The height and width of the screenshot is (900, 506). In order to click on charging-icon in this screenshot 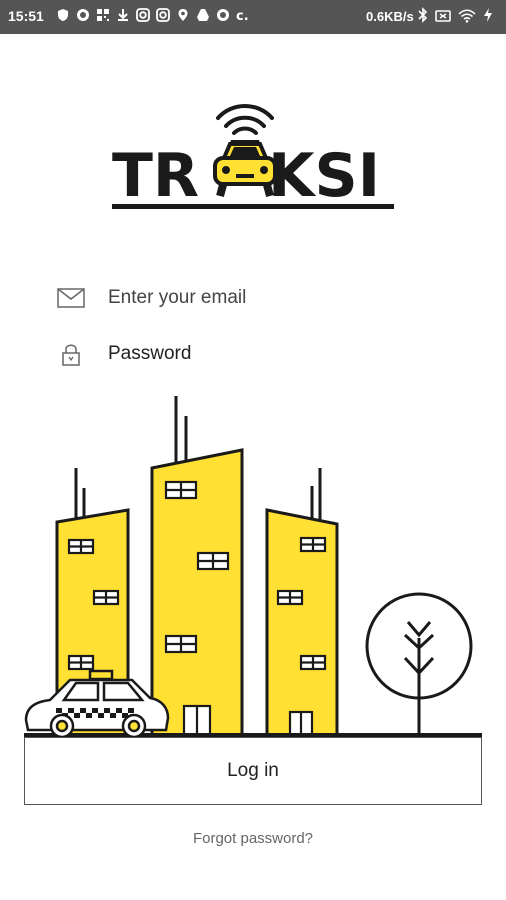, I will do `click(488, 17)`.